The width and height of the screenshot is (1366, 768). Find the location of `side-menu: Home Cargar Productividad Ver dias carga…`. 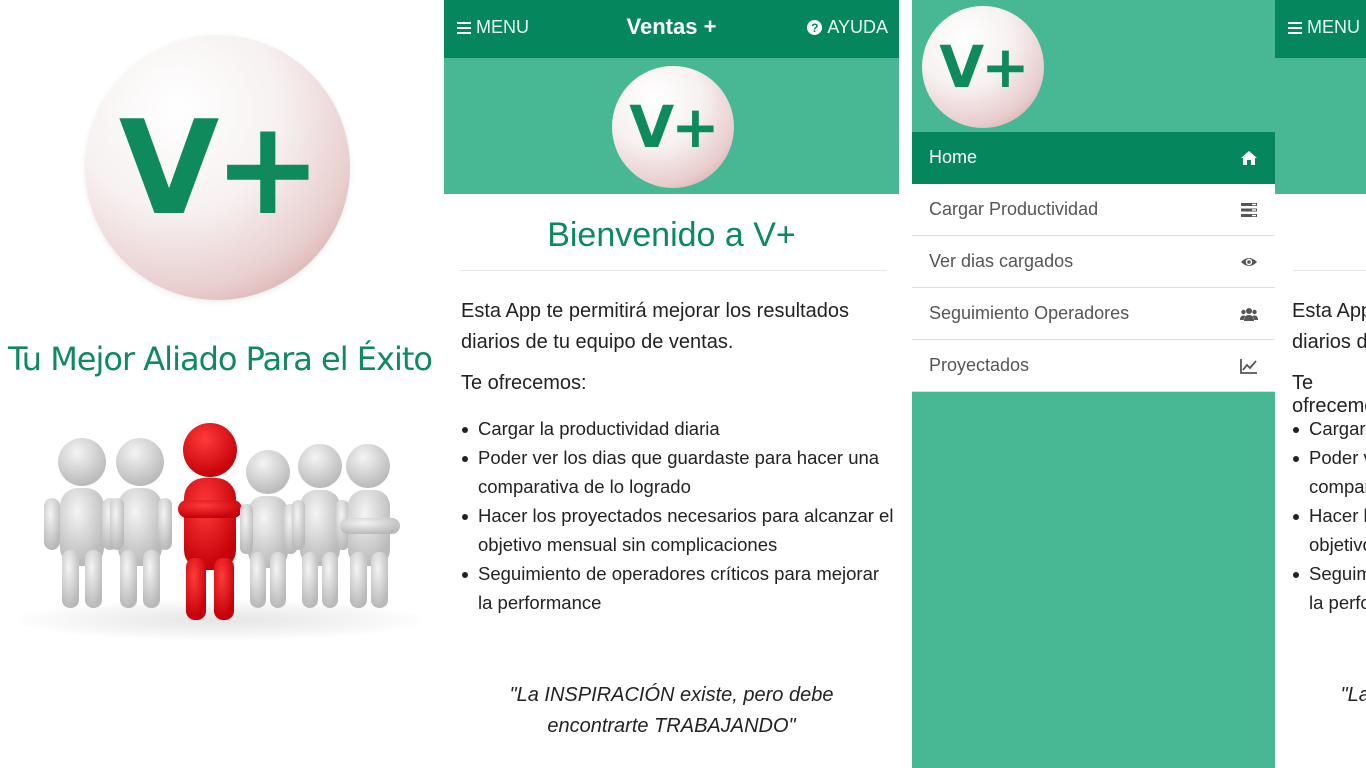

side-menu: Home Cargar Productividad Ver dias carga… is located at coordinates (1093, 262).